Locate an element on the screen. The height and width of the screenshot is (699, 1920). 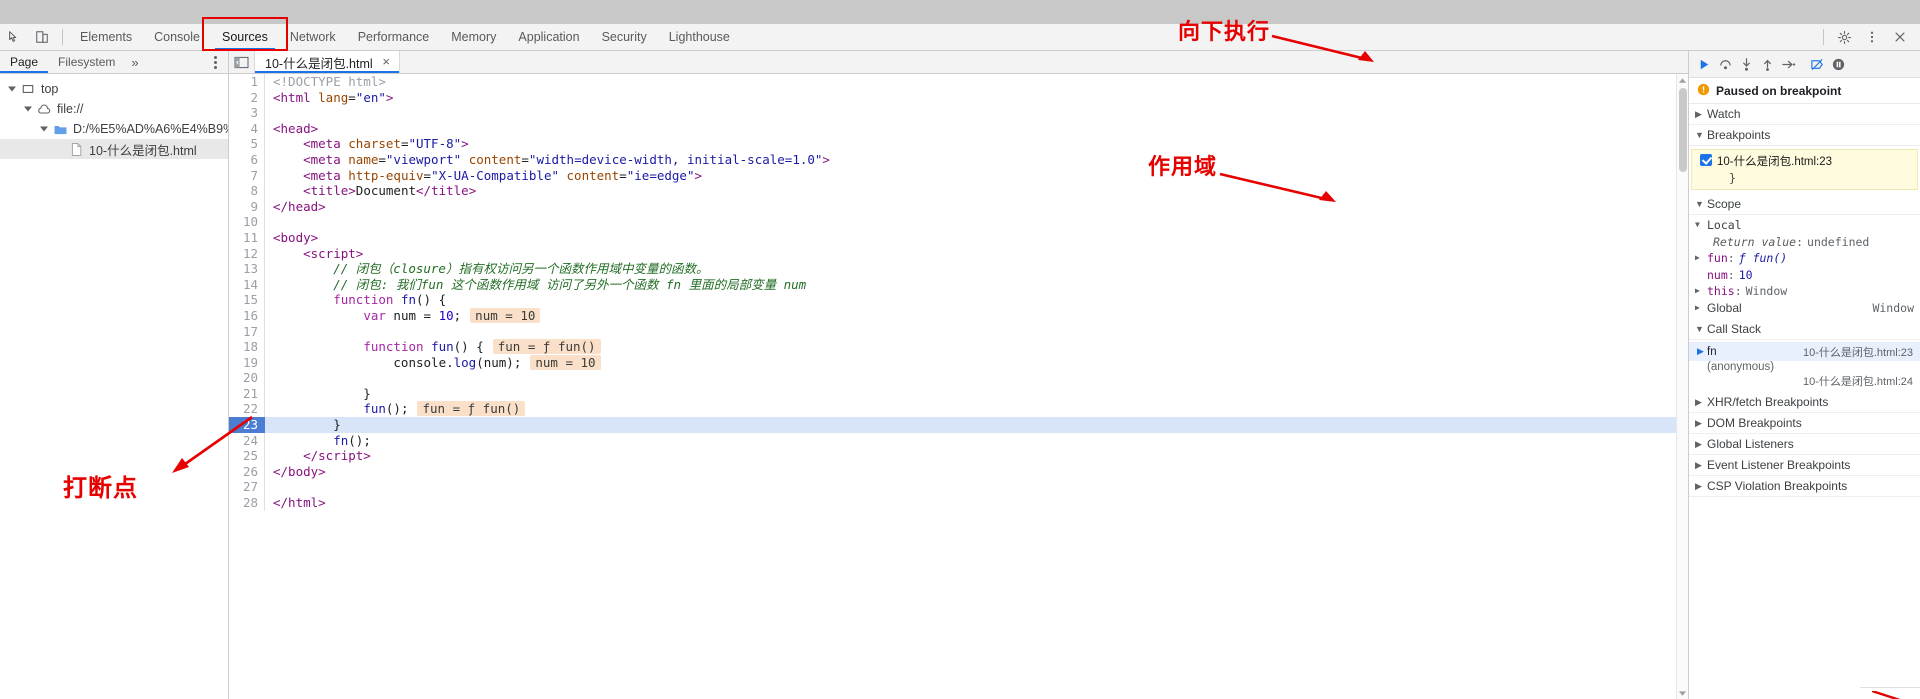
code-line: 25 </script> is located at coordinates (958, 456).